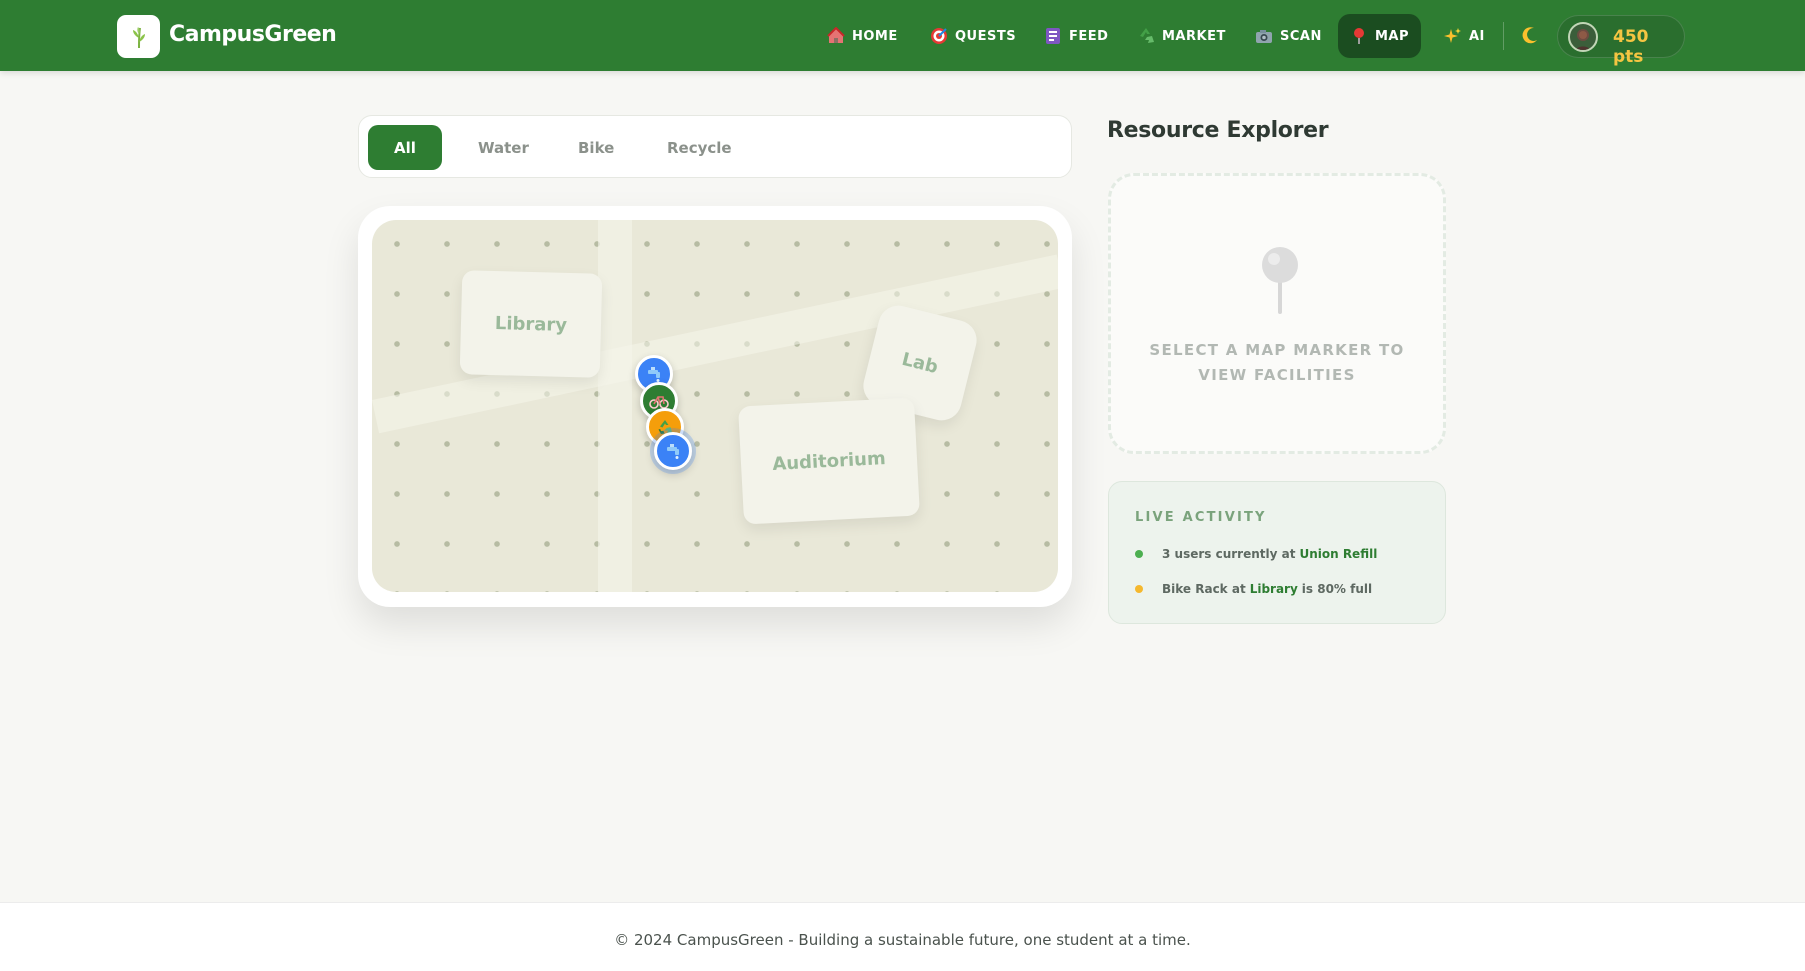 The width and height of the screenshot is (1805, 971). Describe the element at coordinates (1053, 36) in the screenshot. I see `newspaper-icon` at that location.